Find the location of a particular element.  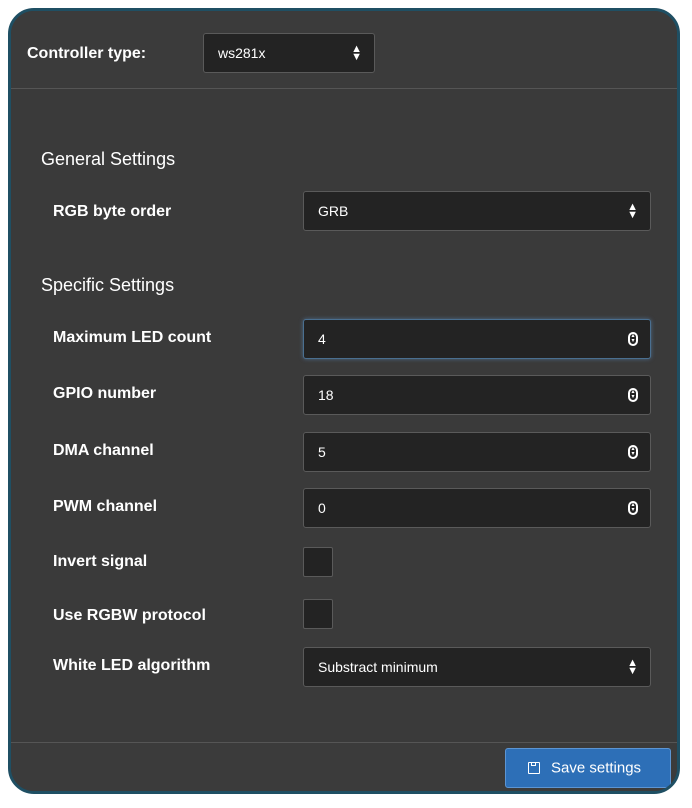

panel-header: Controller type: ws281x ▲ ▼ is located at coordinates (344, 50).